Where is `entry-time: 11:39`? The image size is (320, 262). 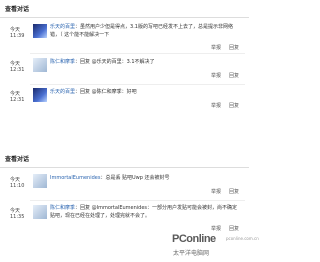
entry-time: 11:39 is located at coordinates (17, 36).